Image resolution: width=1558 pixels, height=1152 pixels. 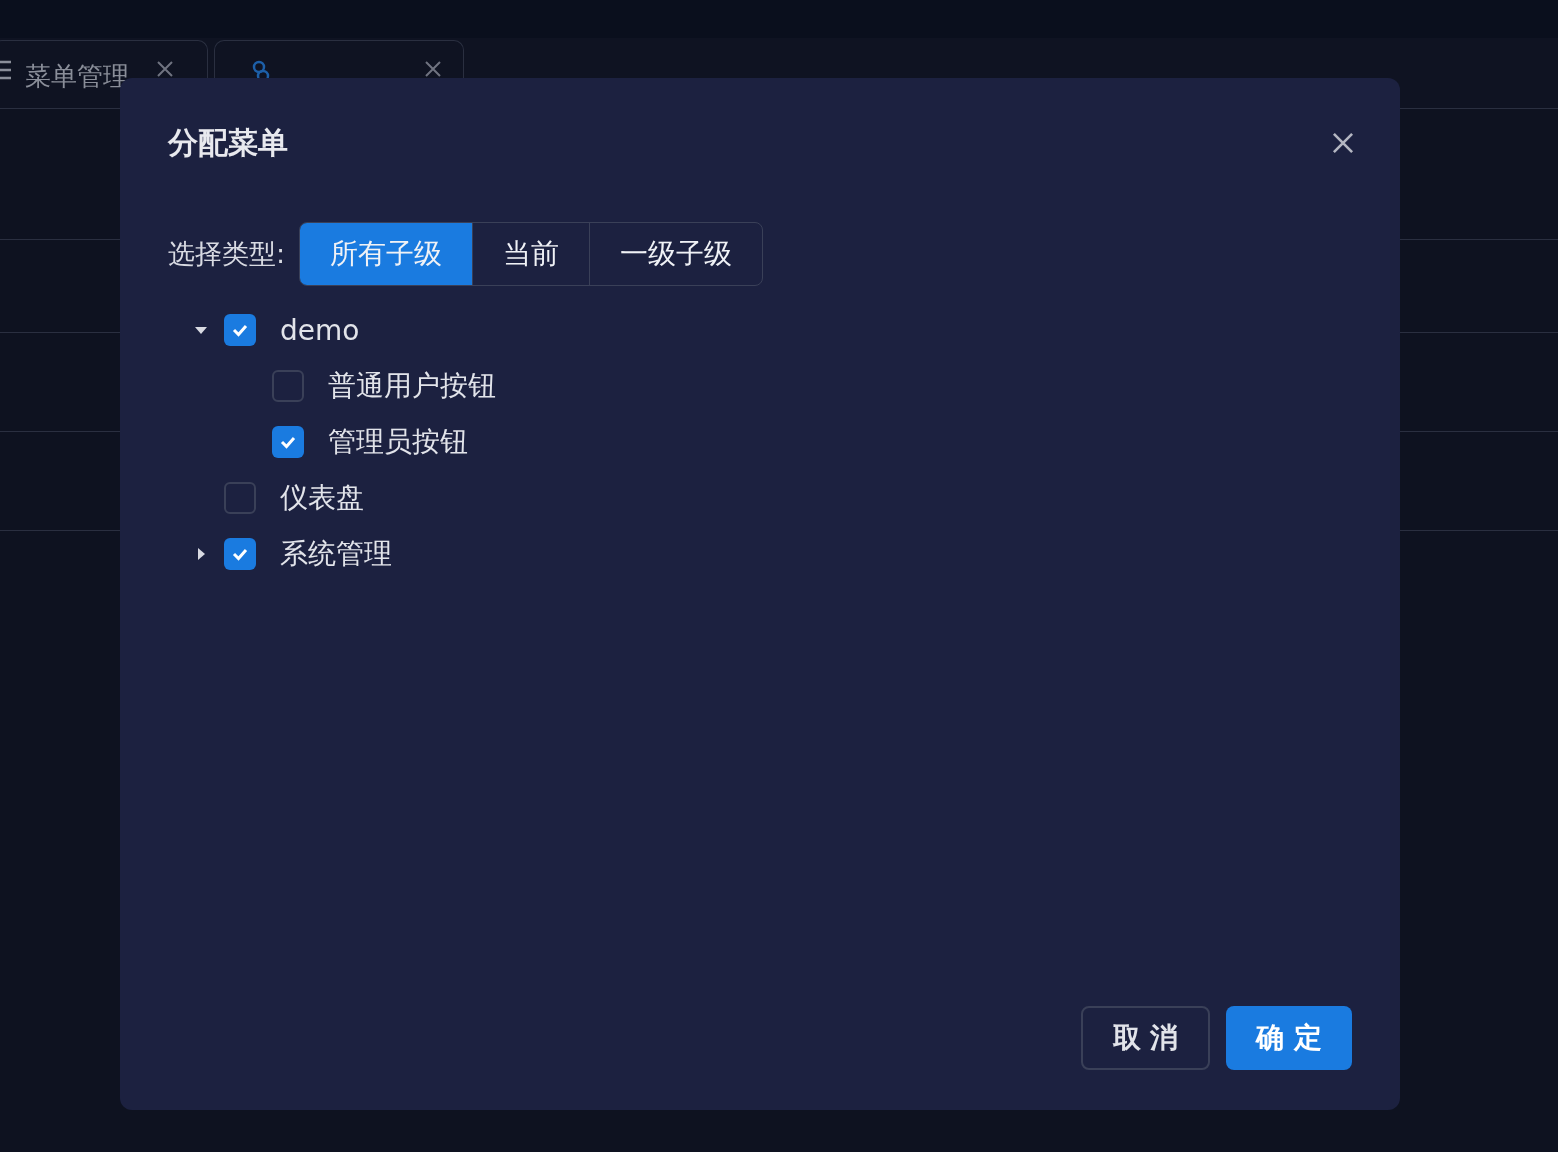 I want to click on tree-item-label: demo, so click(x=320, y=330).